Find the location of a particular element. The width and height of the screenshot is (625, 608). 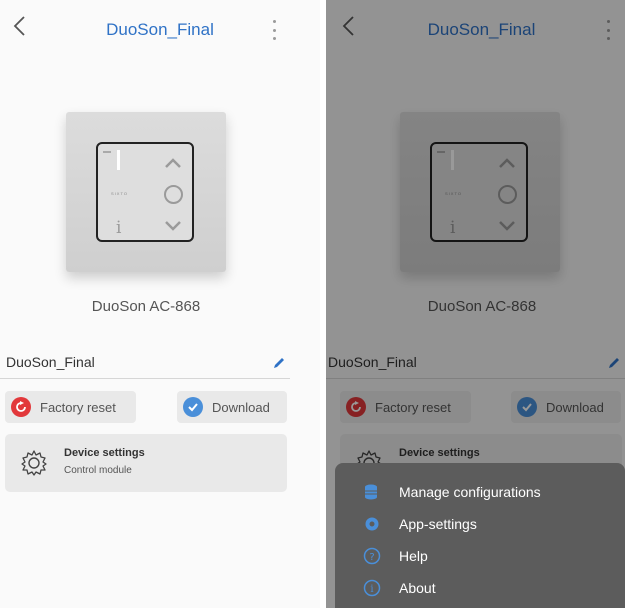

device-slot is located at coordinates (118, 160).